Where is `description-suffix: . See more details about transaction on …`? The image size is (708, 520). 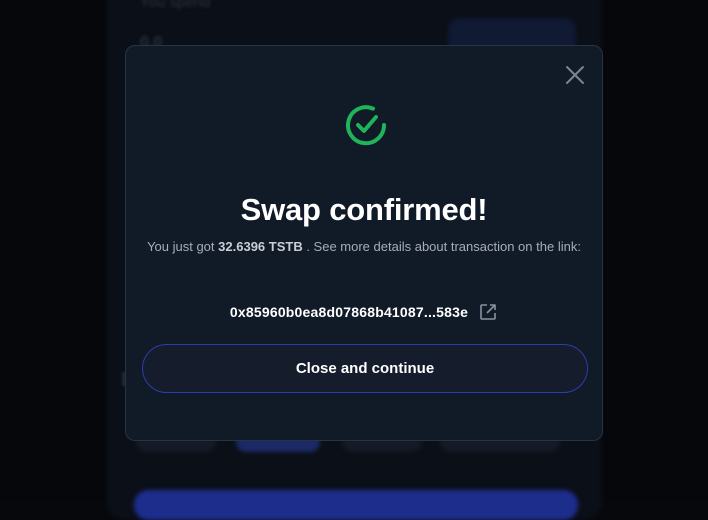 description-suffix: . See more details about transaction on … is located at coordinates (443, 246).